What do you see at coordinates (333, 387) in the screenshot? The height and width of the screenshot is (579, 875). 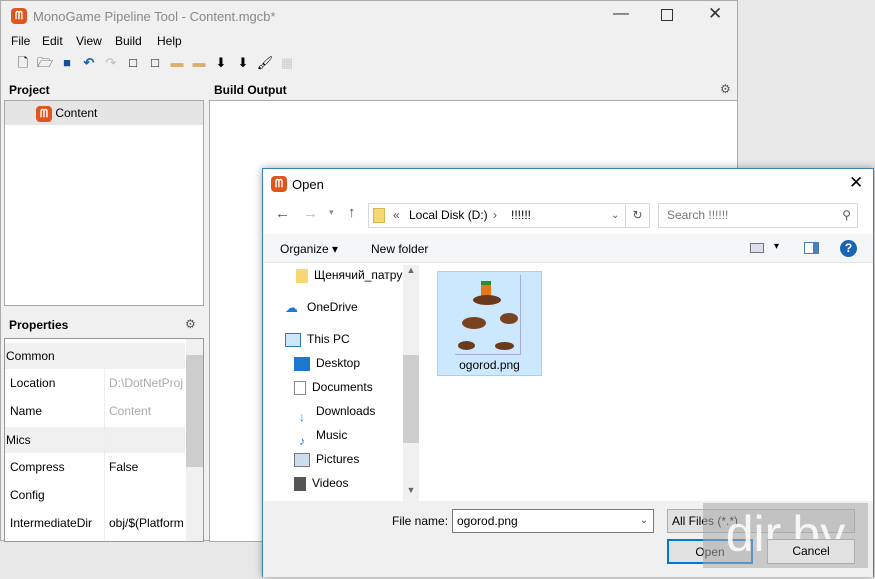 I see `nav-item-documents: Documents` at bounding box center [333, 387].